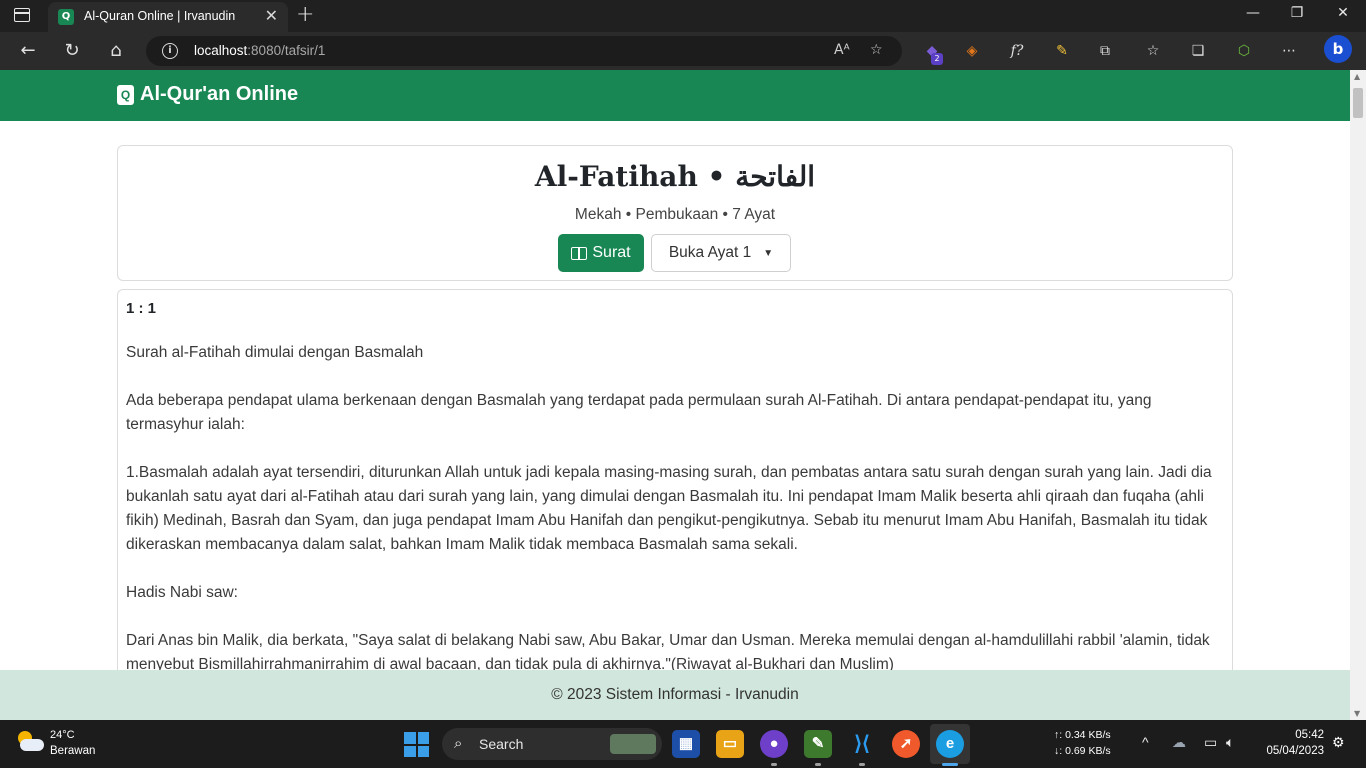  I want to click on vscode-icon: ⟩⟨, so click(862, 744).